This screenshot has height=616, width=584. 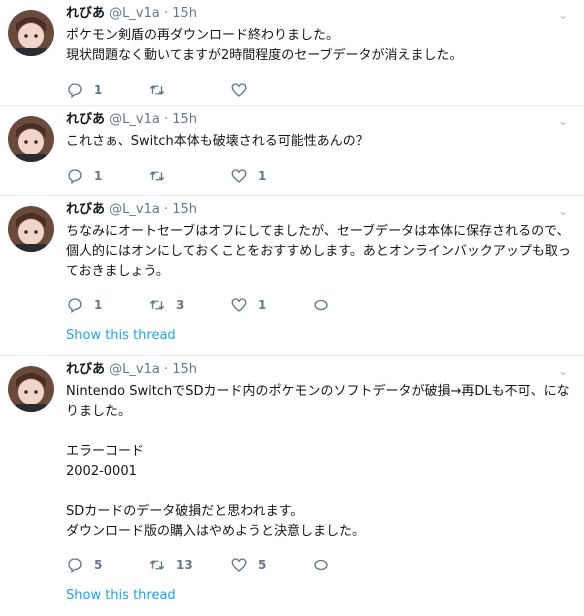 What do you see at coordinates (217, 141) in the screenshot?
I see `tweet-text: これさぁ、Switch本体も破壊される可能性あんの？` at bounding box center [217, 141].